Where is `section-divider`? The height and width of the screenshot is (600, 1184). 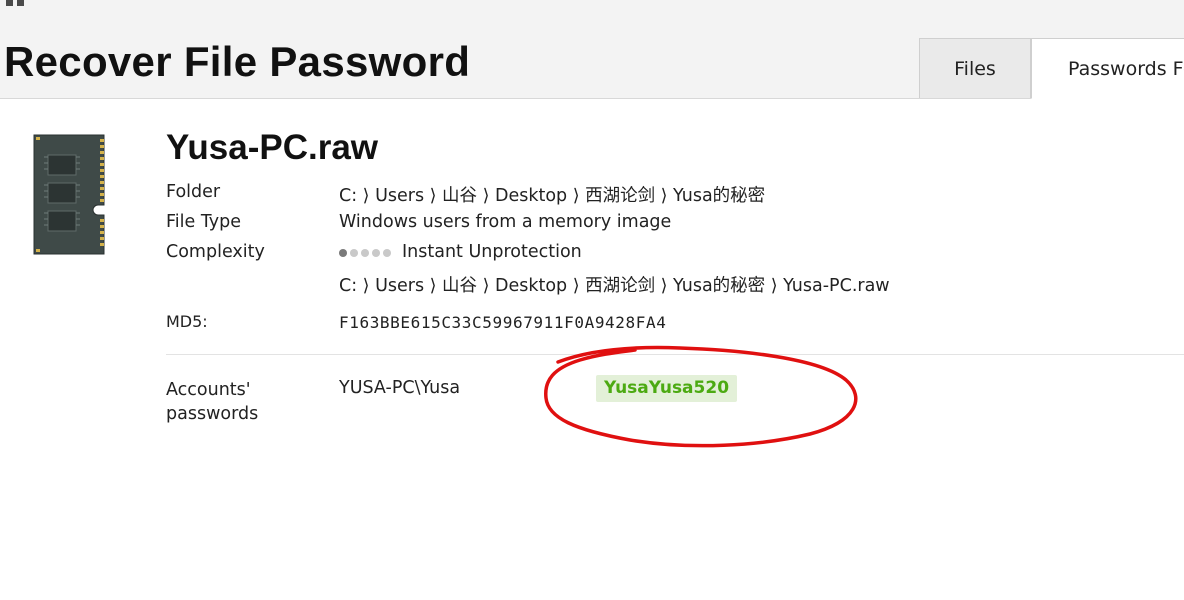
section-divider is located at coordinates (675, 354).